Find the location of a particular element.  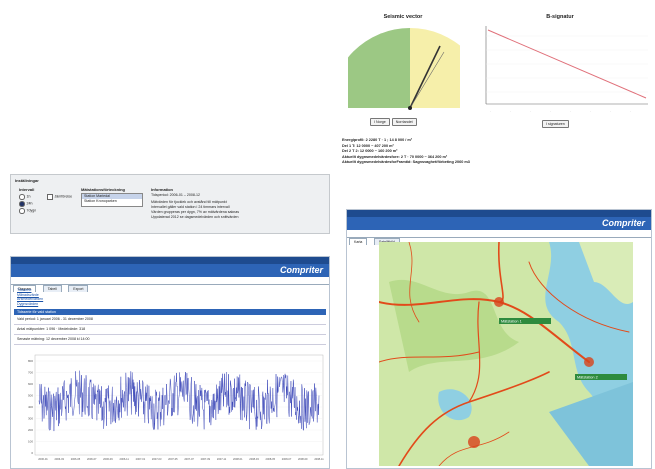

station-list-label: Mätstationsförteckning is located at coordinates (103, 189).